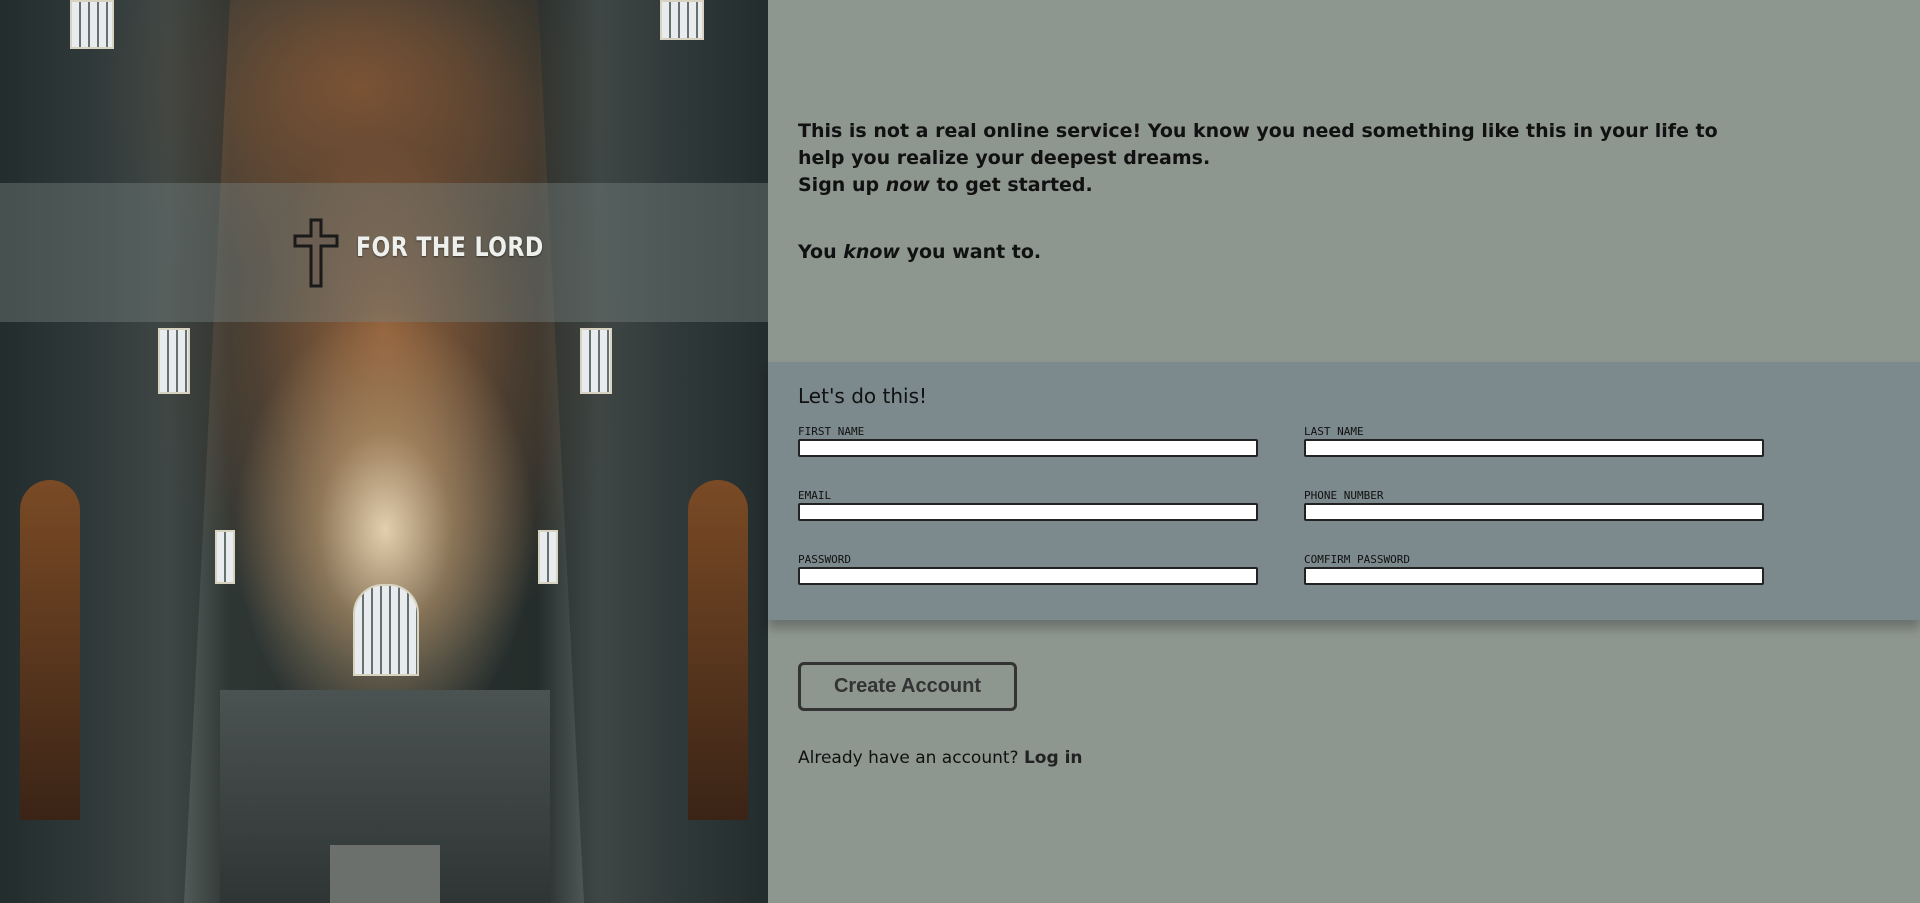 The height and width of the screenshot is (903, 1920). I want to click on first-name-field: FIRST NAME, so click(1028, 441).